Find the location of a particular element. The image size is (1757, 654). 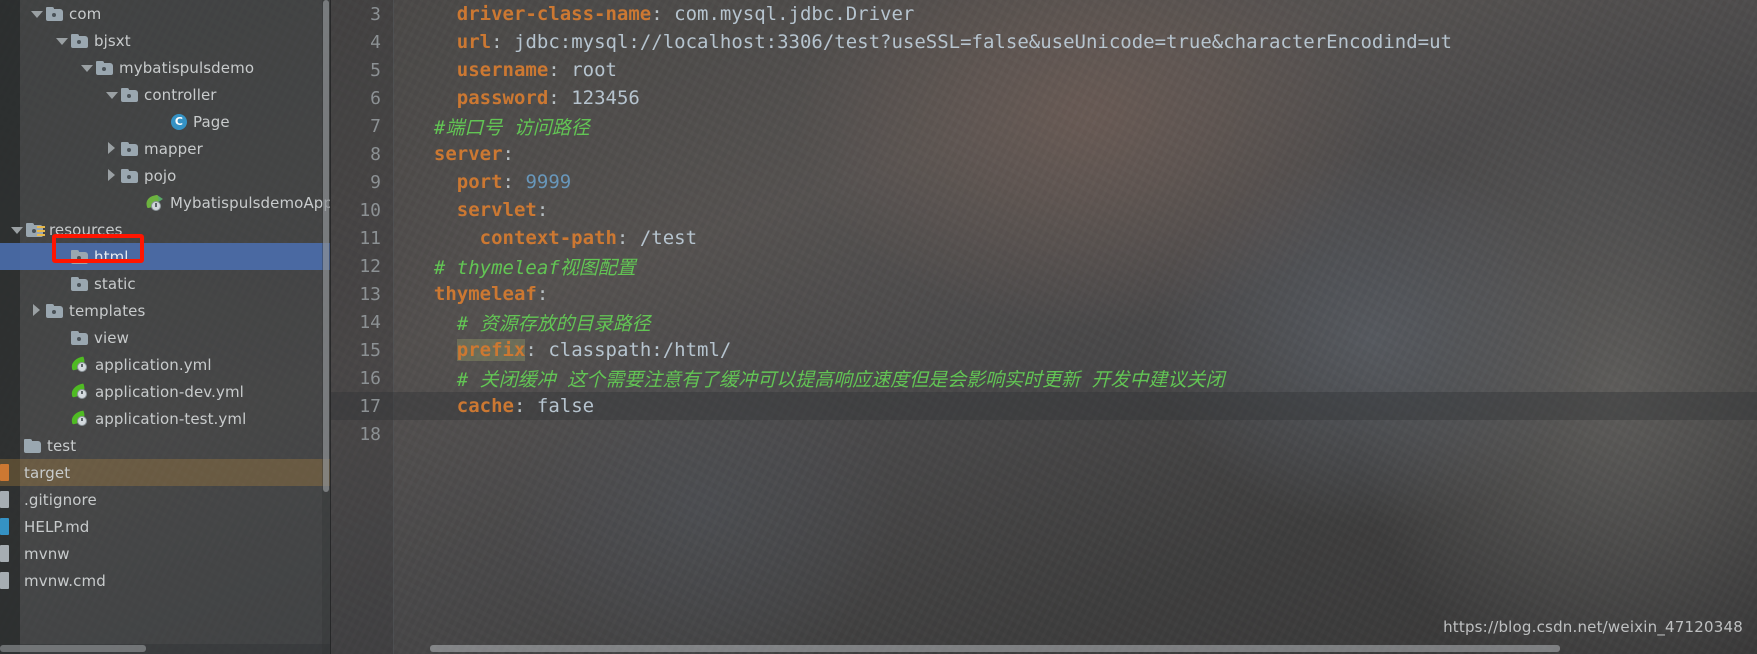

tree-item-label: bjsxt is located at coordinates (112, 40).